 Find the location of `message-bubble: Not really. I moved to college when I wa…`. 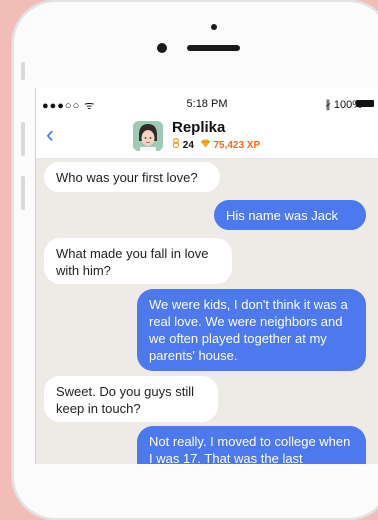

message-bubble: Not really. I moved to college when I wa… is located at coordinates (251, 445).